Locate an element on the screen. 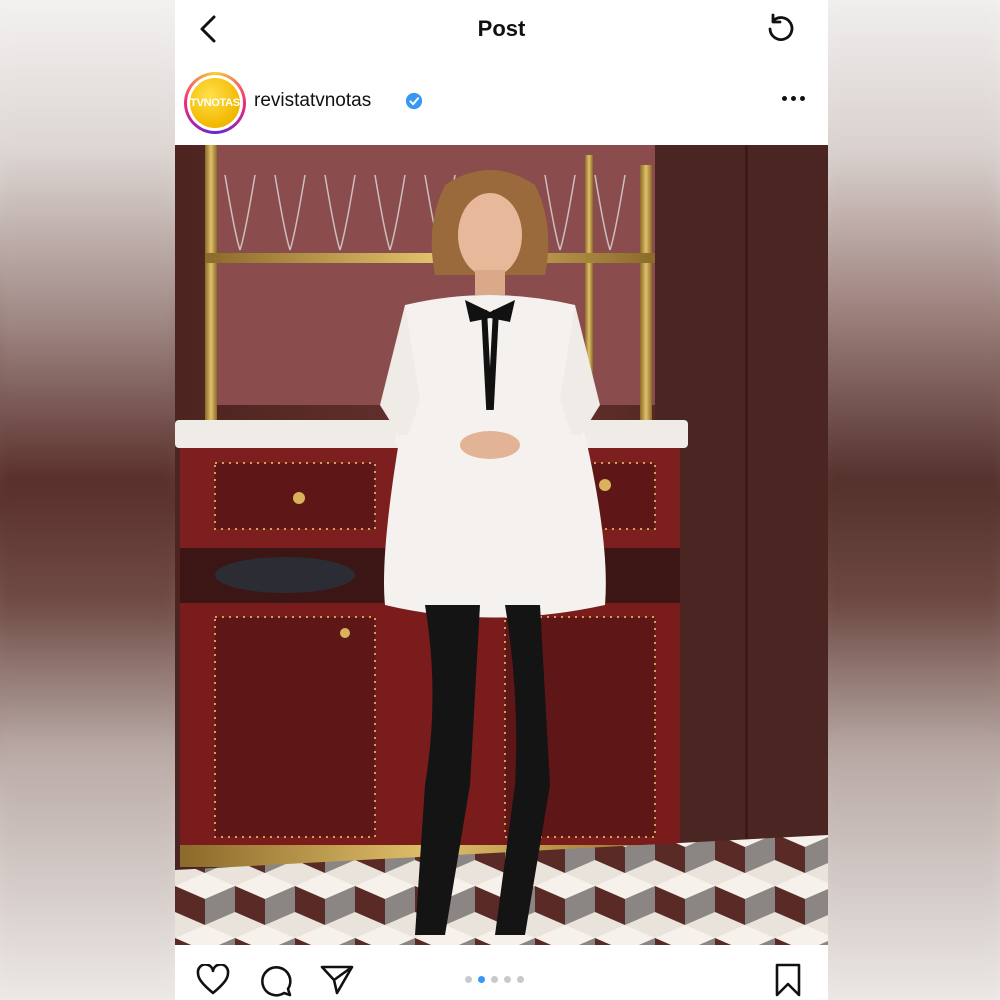  like-button is located at coordinates (213, 980).